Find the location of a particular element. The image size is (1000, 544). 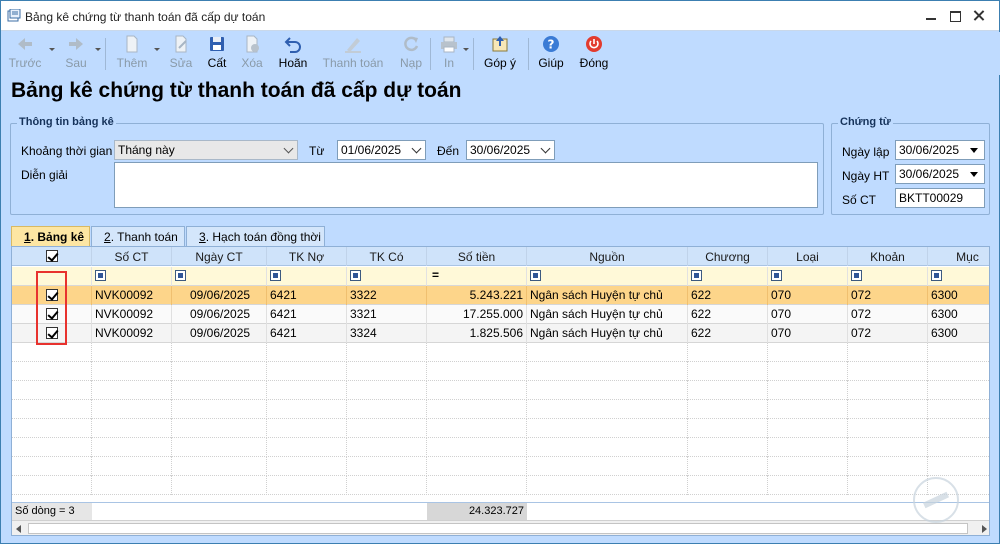

cell-tk-co: 3322 is located at coordinates (387, 295).